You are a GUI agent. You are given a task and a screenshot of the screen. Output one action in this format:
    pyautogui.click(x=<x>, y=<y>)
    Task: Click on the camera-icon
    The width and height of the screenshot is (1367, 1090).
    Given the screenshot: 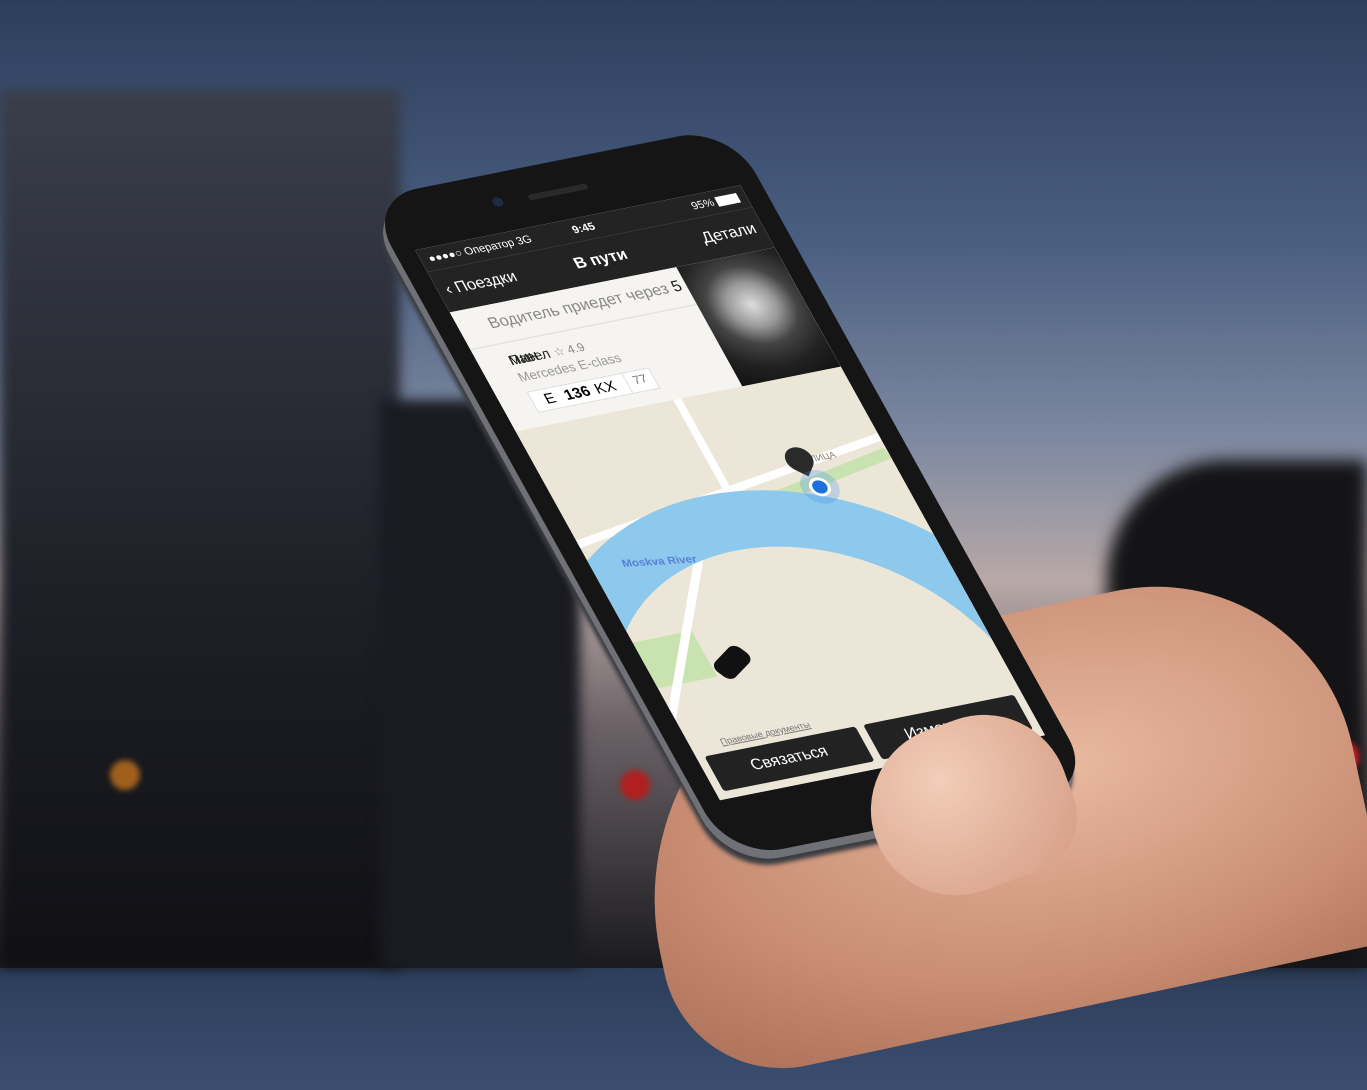 What is the action you would take?
    pyautogui.click(x=498, y=202)
    